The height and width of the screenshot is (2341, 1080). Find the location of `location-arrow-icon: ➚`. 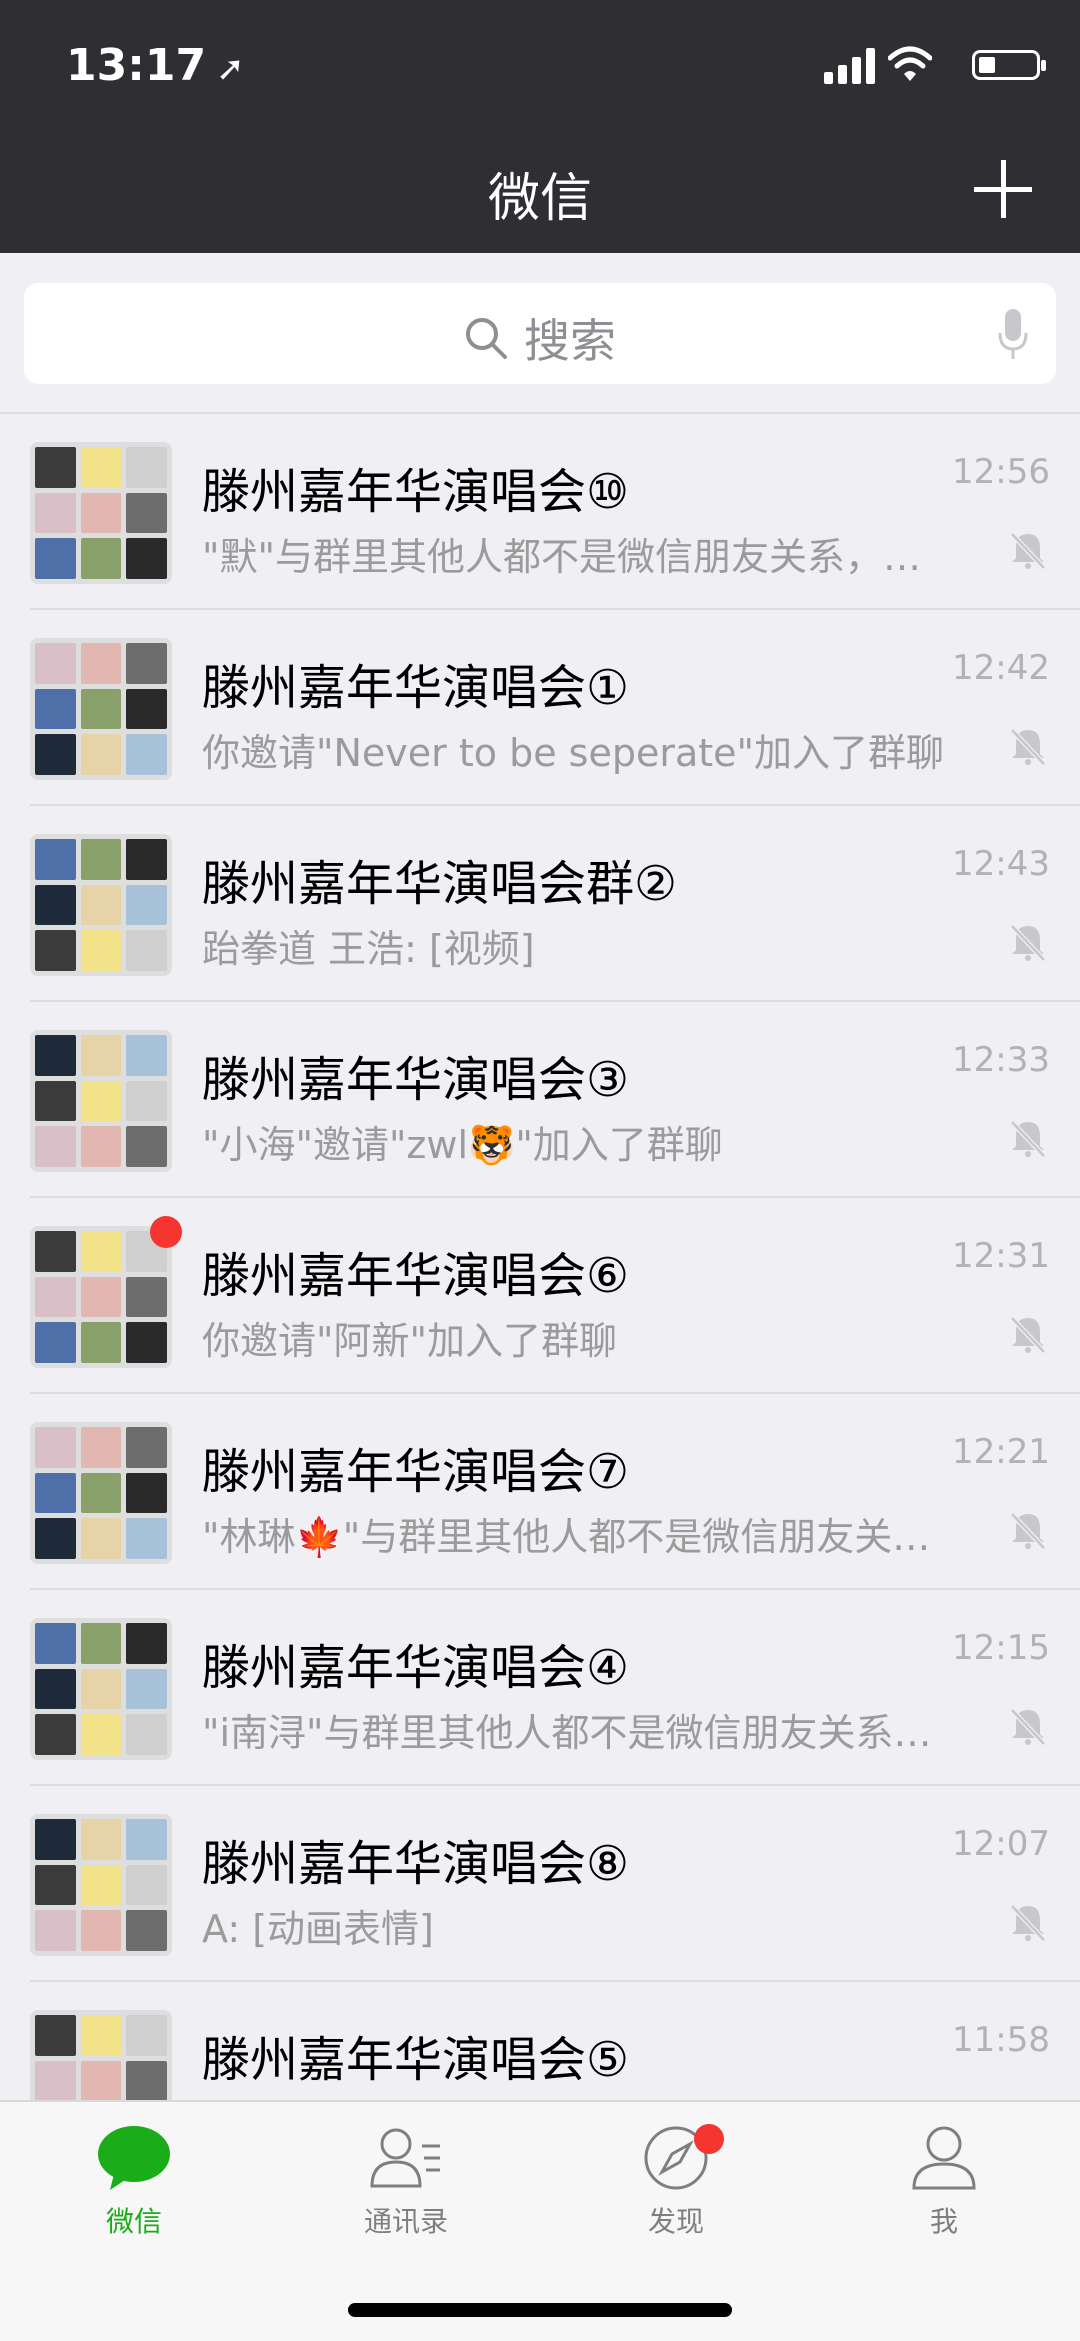

location-arrow-icon: ➚ is located at coordinates (230, 69).